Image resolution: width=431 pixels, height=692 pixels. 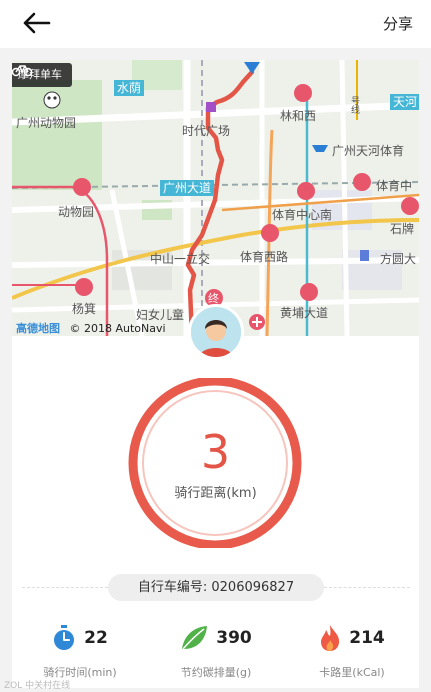 What do you see at coordinates (404, 102) in the screenshot?
I see `map-label-tianhe: 天河` at bounding box center [404, 102].